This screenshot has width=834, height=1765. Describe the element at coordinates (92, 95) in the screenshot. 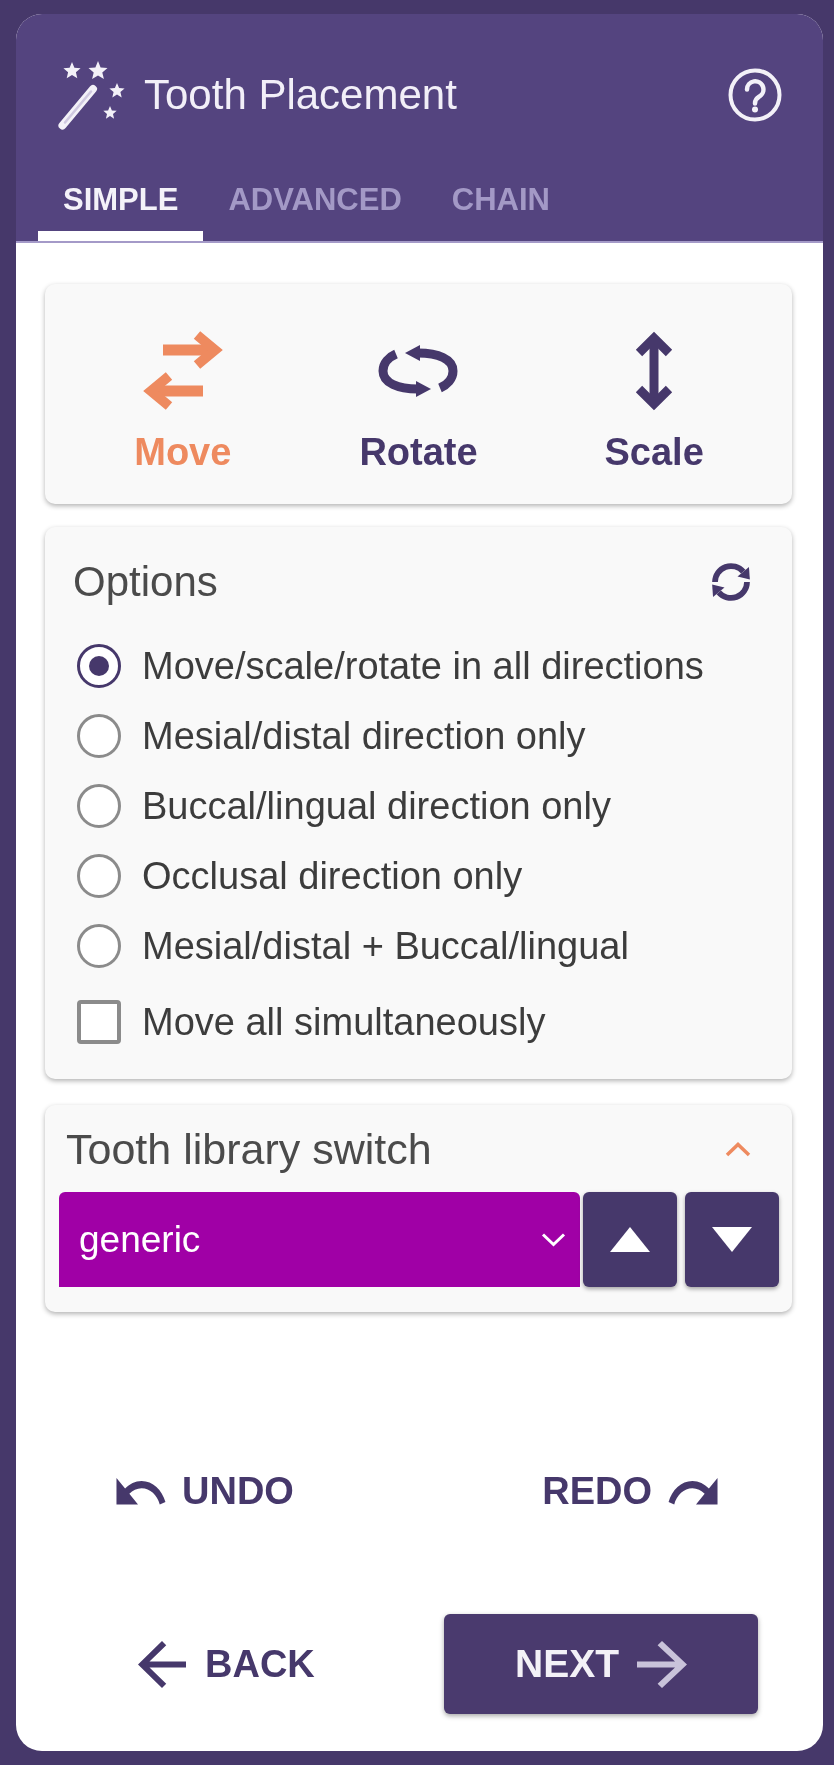

I see `magic-wand-icon` at that location.